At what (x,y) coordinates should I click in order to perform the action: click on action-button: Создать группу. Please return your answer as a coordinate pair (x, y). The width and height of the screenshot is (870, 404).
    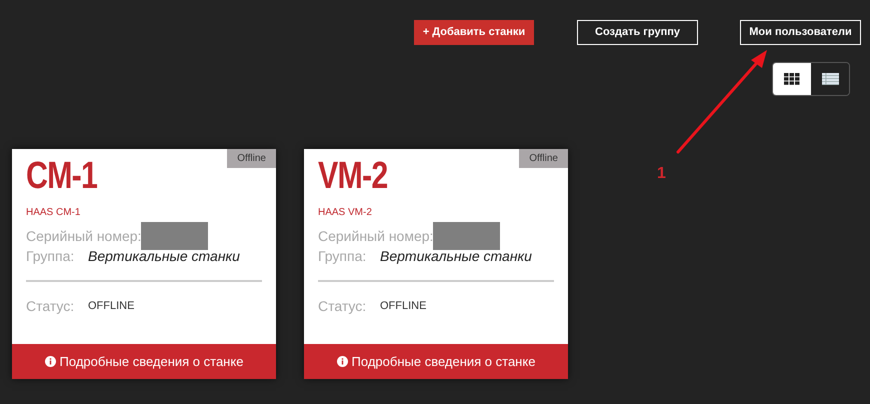
    Looking at the image, I should click on (637, 32).